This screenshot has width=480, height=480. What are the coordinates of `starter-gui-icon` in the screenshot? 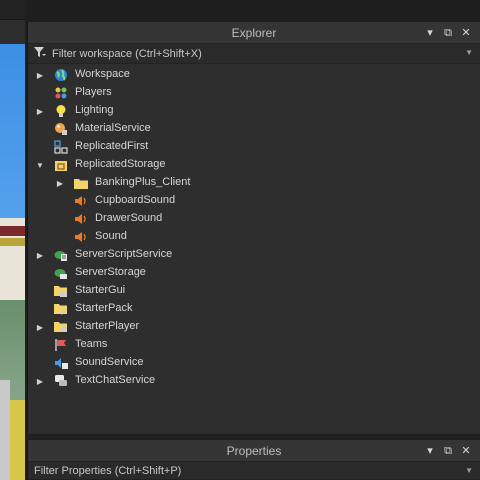 It's located at (61, 291).